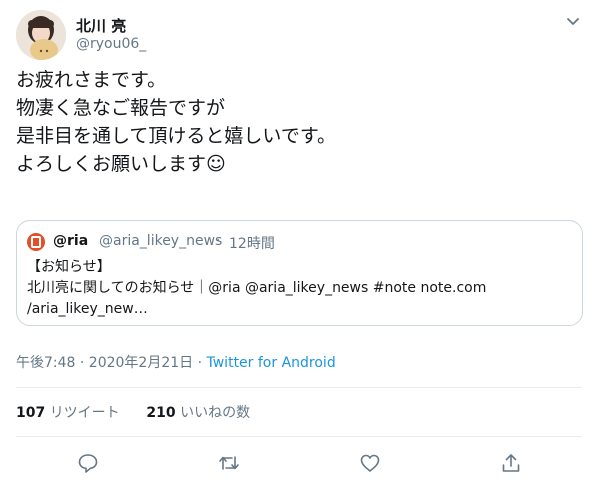  What do you see at coordinates (252, 244) in the screenshot?
I see `quoted-timestamp: 12時間` at bounding box center [252, 244].